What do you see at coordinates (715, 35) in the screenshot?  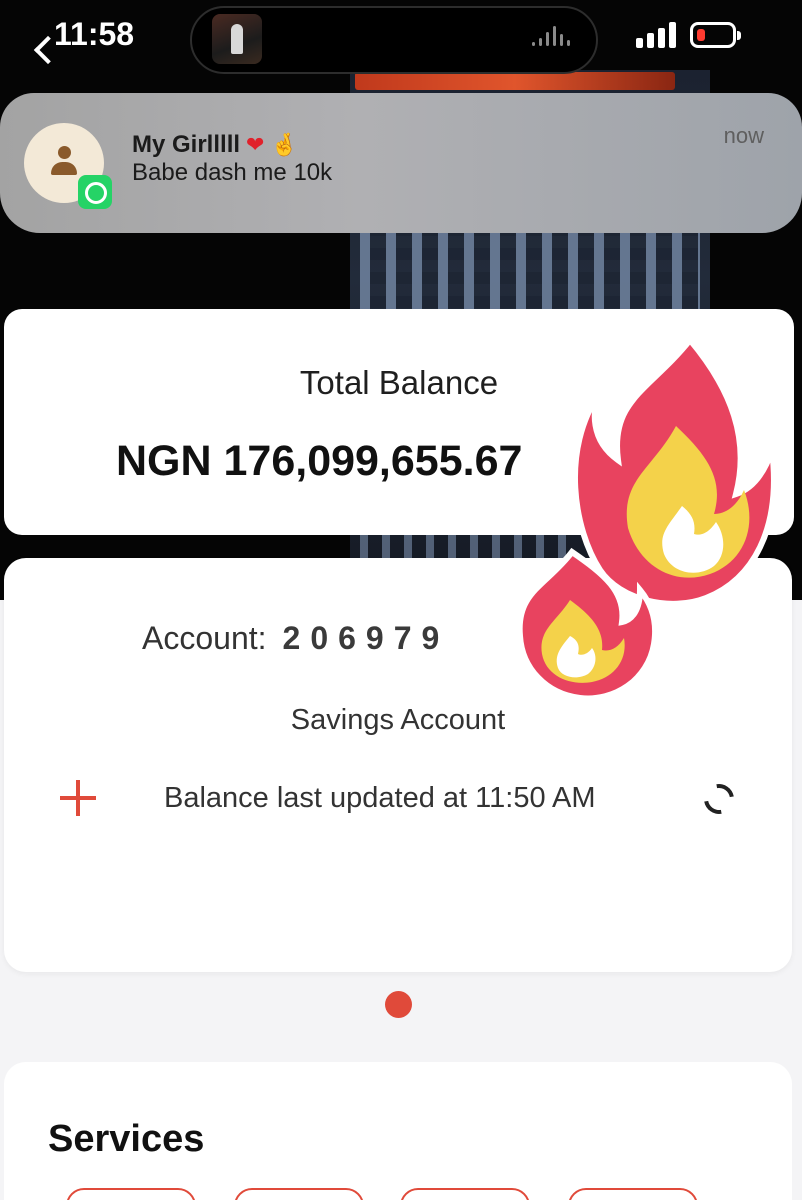 I see `battery-icon` at bounding box center [715, 35].